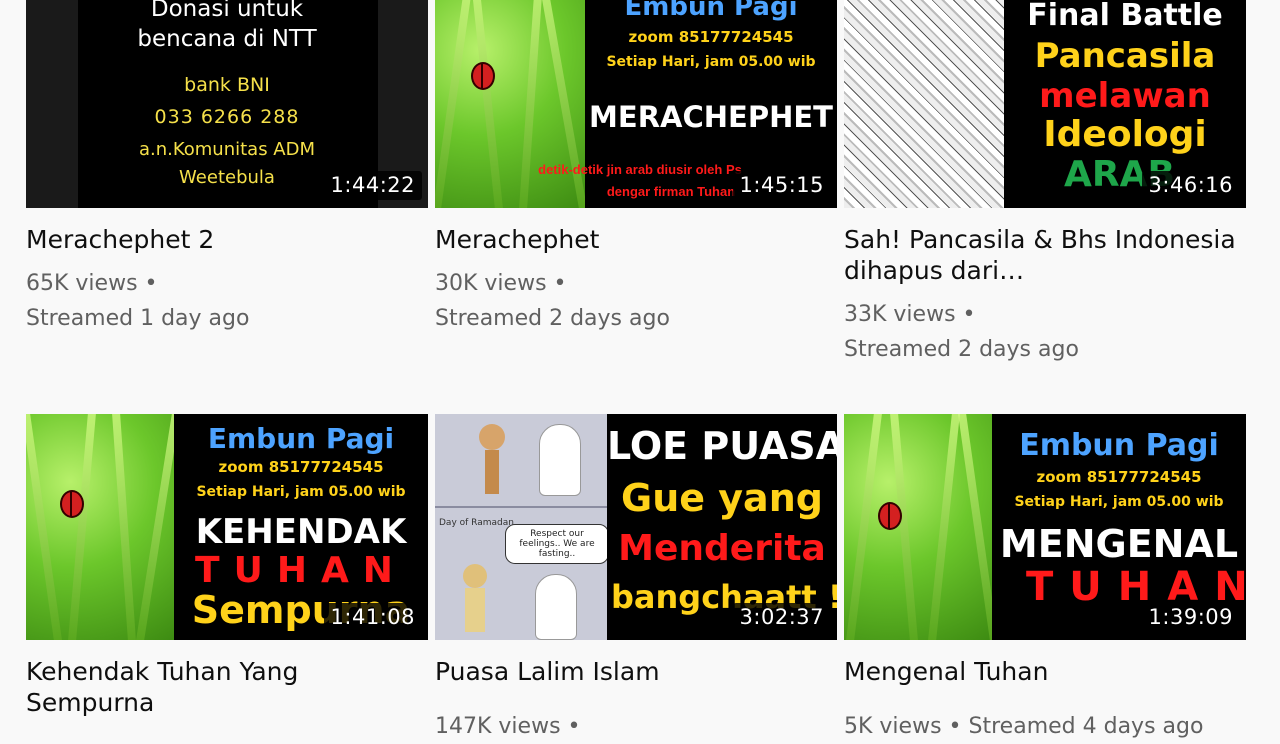 The image size is (1280, 744). Describe the element at coordinates (227, 85) in the screenshot. I see `thumb-text: bank BNI` at that location.